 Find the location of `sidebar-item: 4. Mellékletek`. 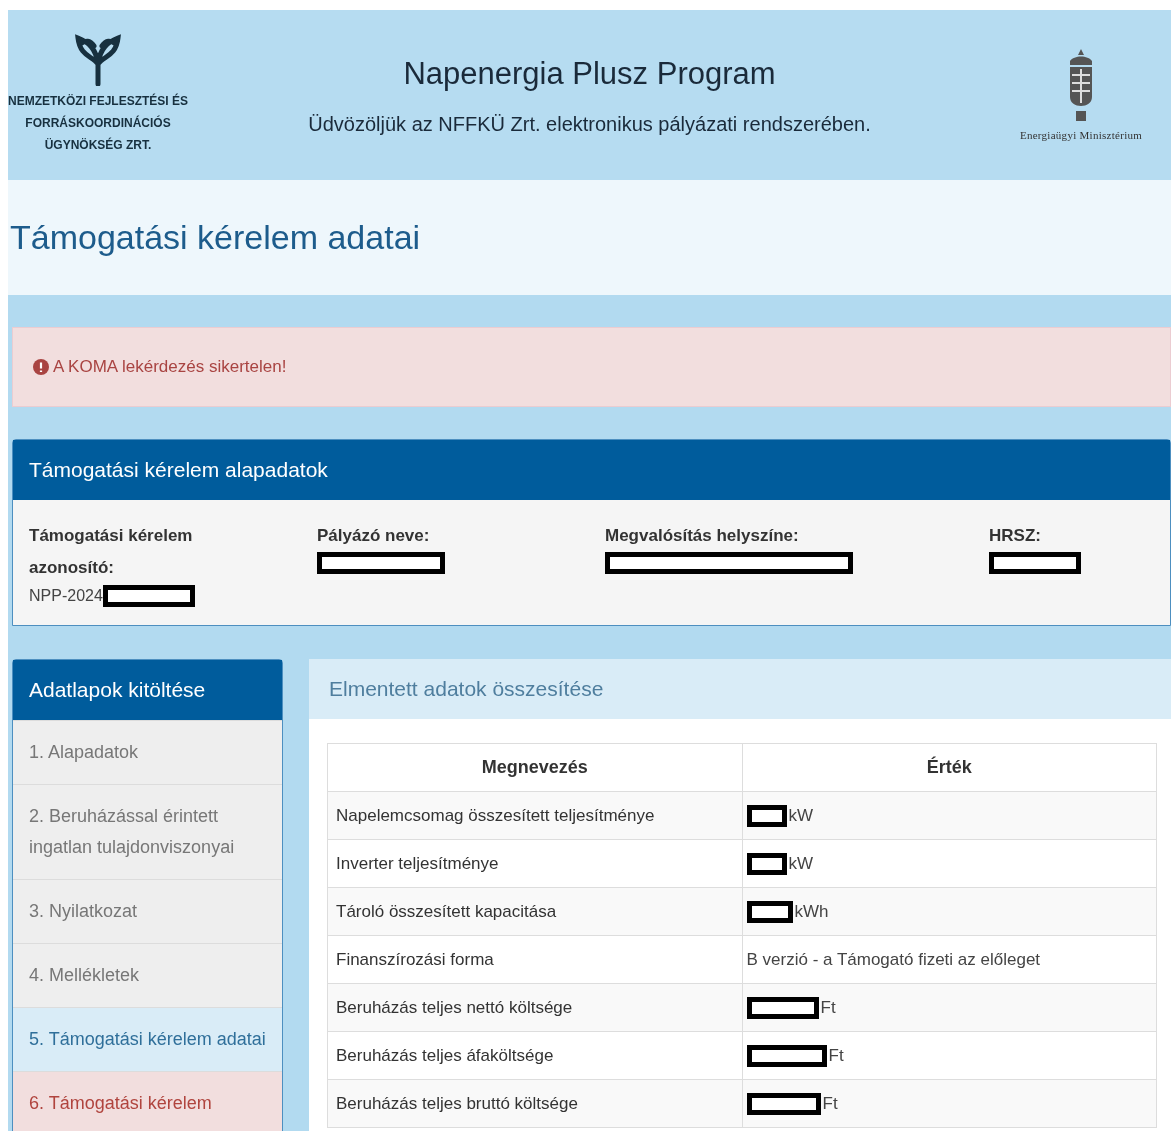

sidebar-item: 4. Mellékletek is located at coordinates (147, 975).